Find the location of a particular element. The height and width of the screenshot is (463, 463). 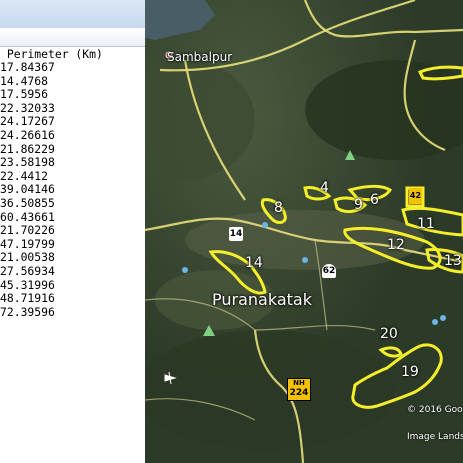

list-item: 45.31996 is located at coordinates (27, 284).